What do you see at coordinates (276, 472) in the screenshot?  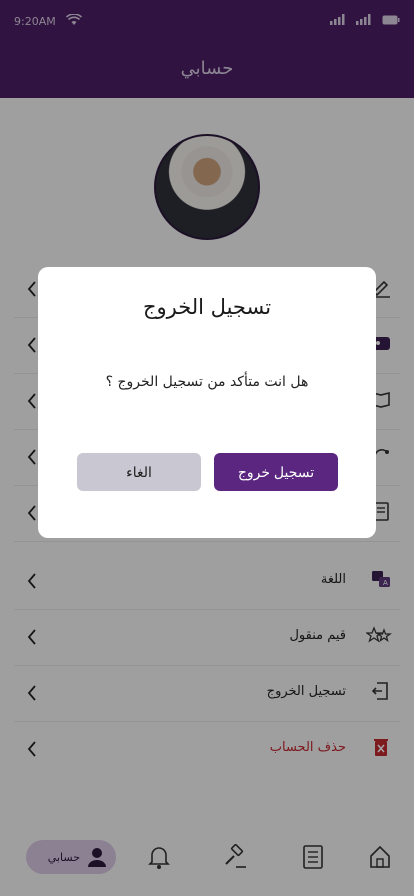 I see `confirm-logout-button: تسجيل خروج` at bounding box center [276, 472].